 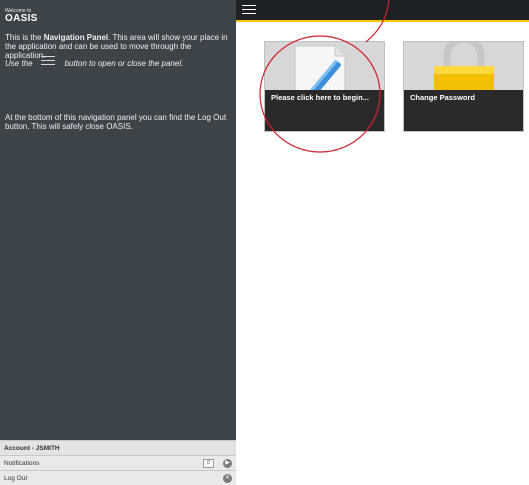 I want to click on logout-label: Log Out, so click(x=16, y=478).